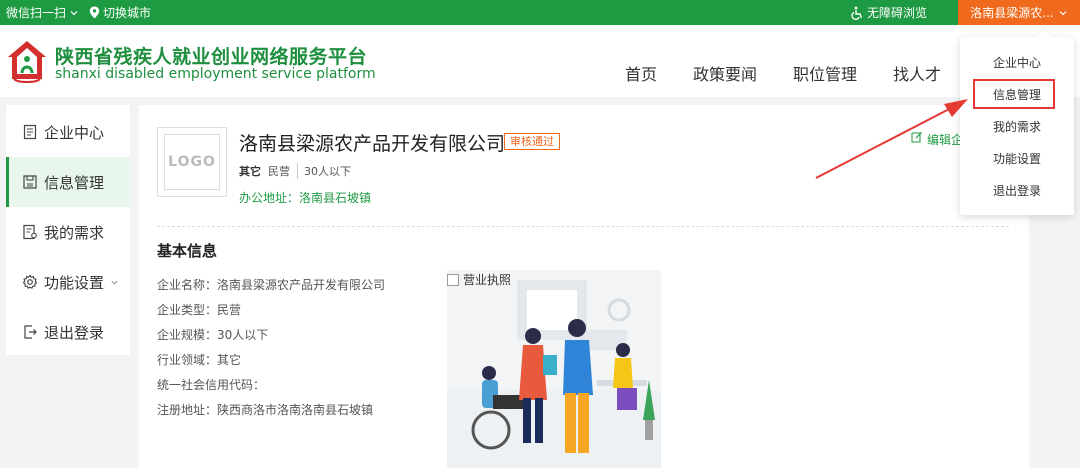 This screenshot has width=1080, height=468. What do you see at coordinates (857, 13) in the screenshot?
I see `wheelchair-icon` at bounding box center [857, 13].